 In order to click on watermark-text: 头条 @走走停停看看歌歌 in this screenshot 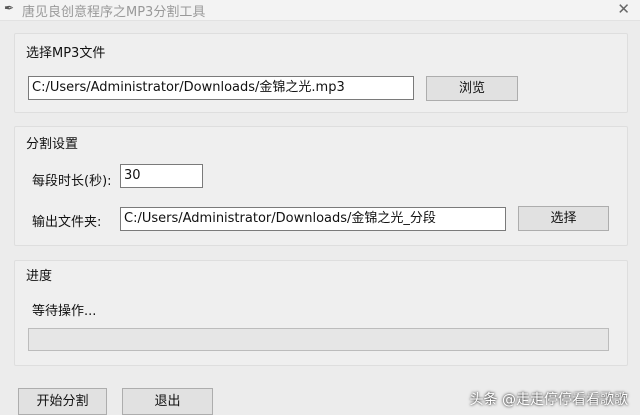, I will do `click(548, 400)`.